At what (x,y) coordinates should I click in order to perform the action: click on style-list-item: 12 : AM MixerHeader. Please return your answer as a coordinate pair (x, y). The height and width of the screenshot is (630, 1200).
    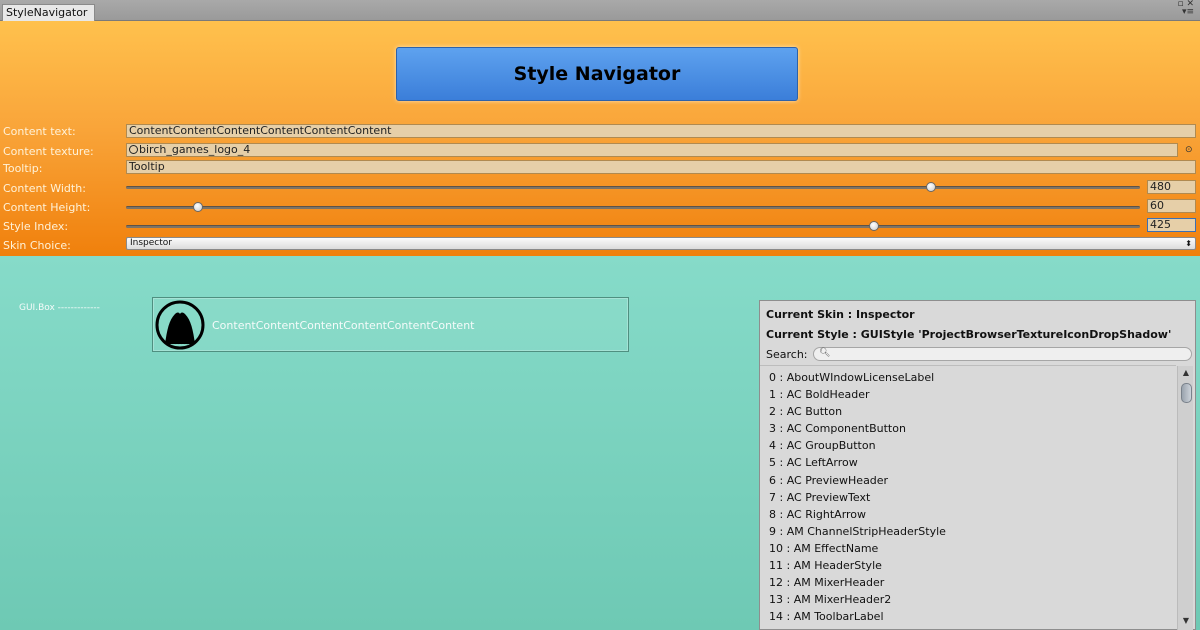
    Looking at the image, I should click on (968, 582).